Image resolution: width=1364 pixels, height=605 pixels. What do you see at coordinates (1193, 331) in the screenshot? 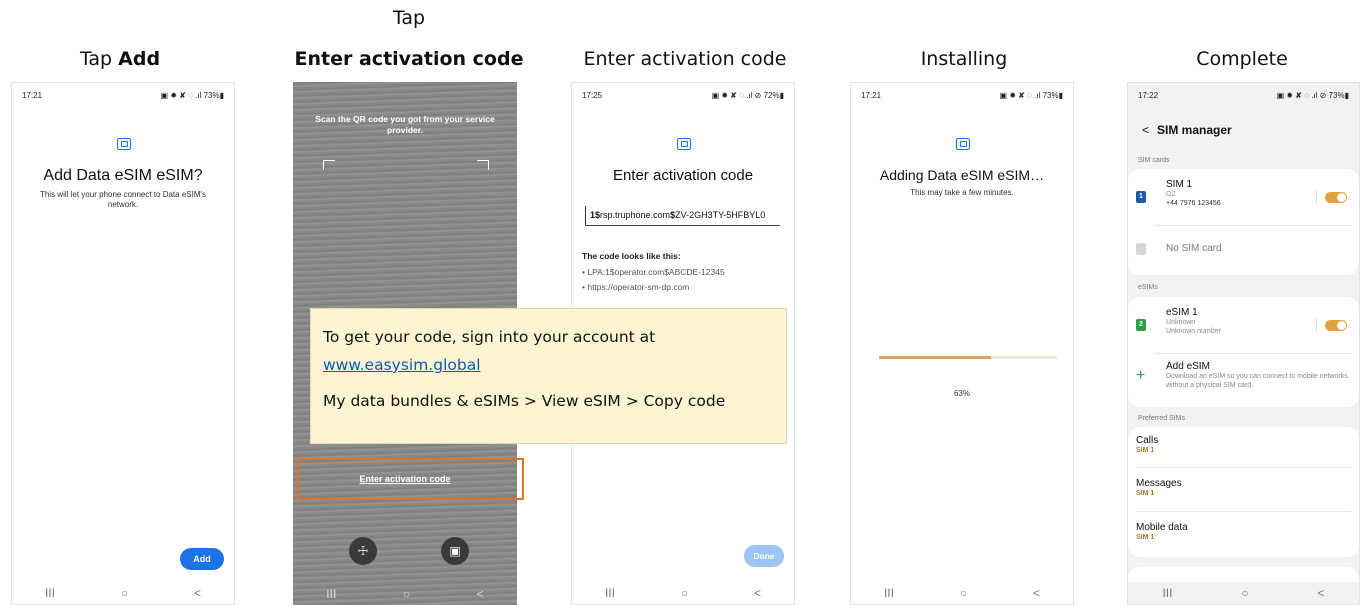
I see `esim-1-number: Unknown number` at bounding box center [1193, 331].